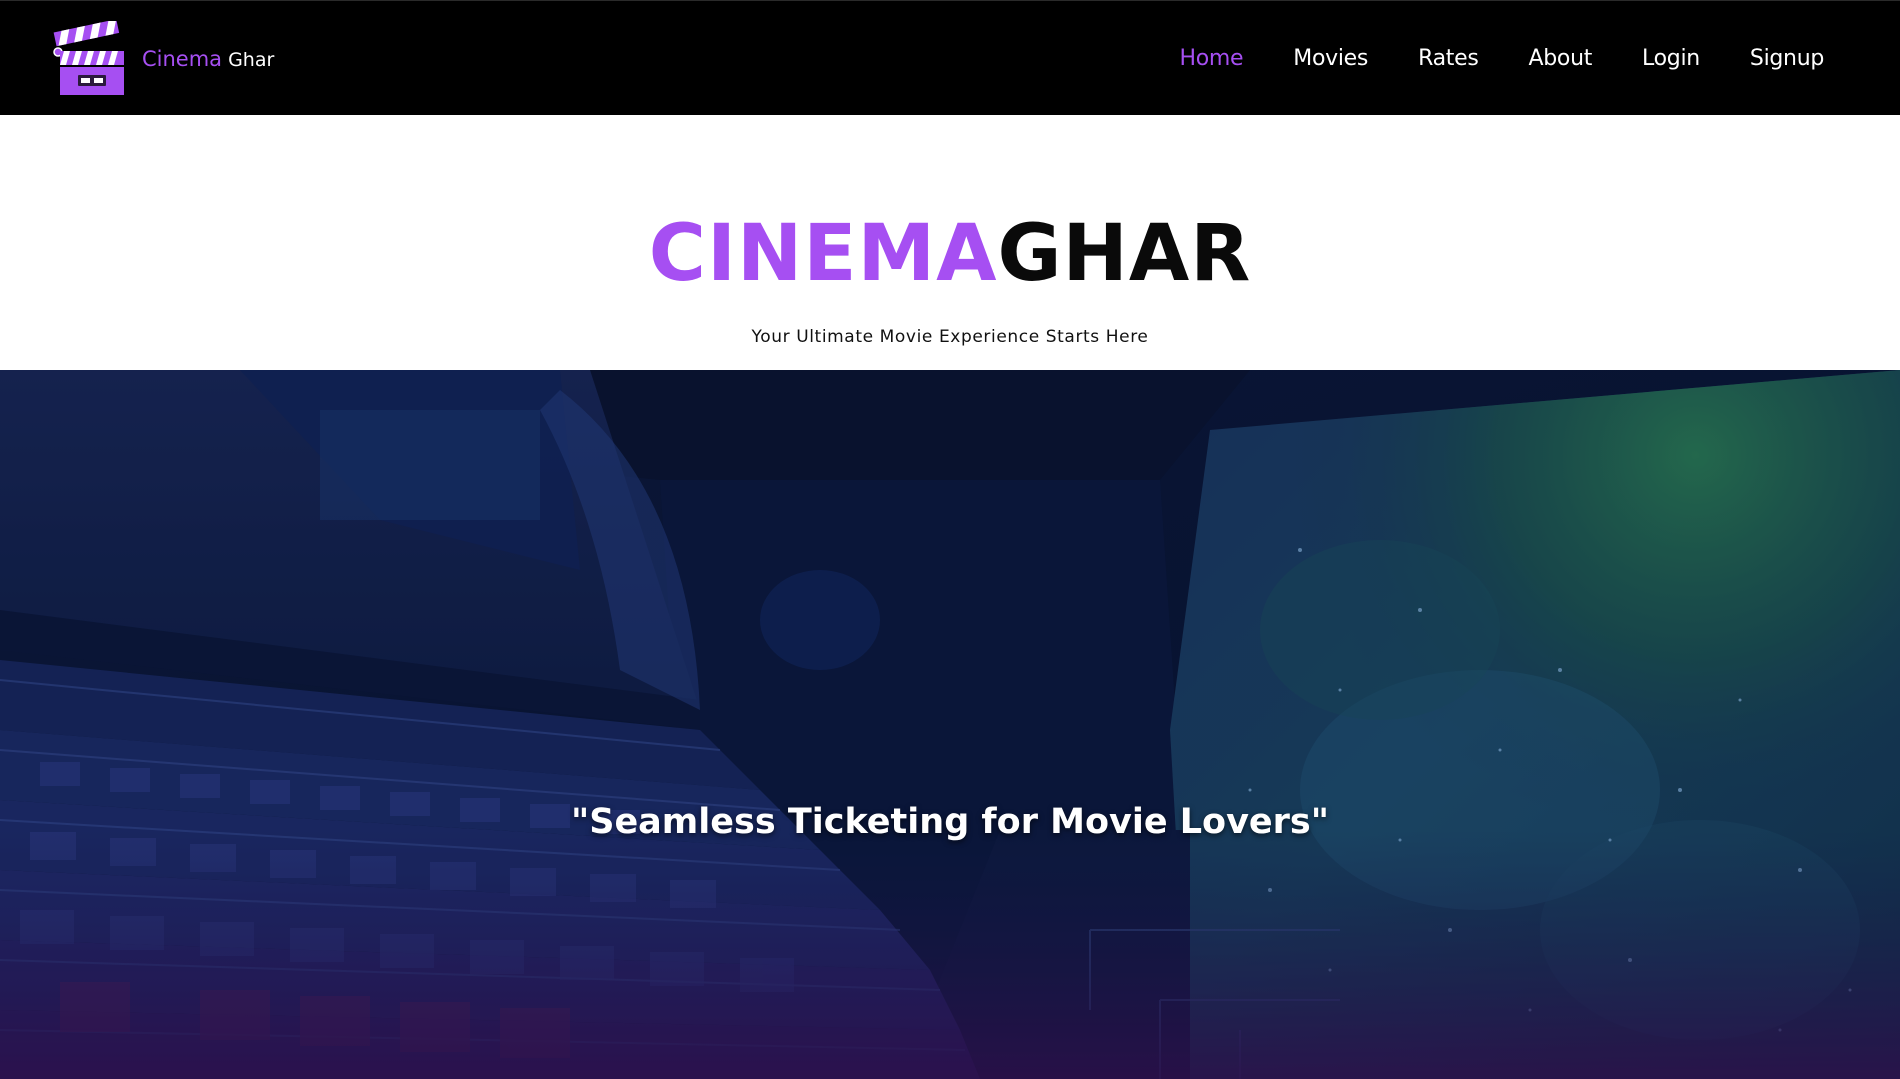 This screenshot has width=1900, height=1079. What do you see at coordinates (182, 58) in the screenshot?
I see `brand-name-accent: Cinema` at bounding box center [182, 58].